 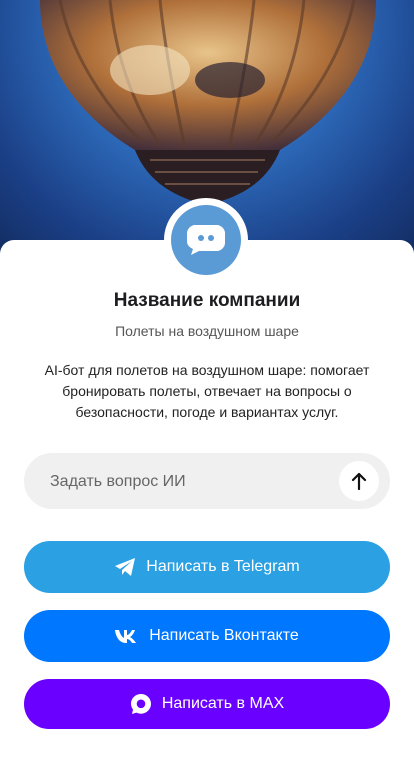 I want to click on send-button, so click(x=359, y=481).